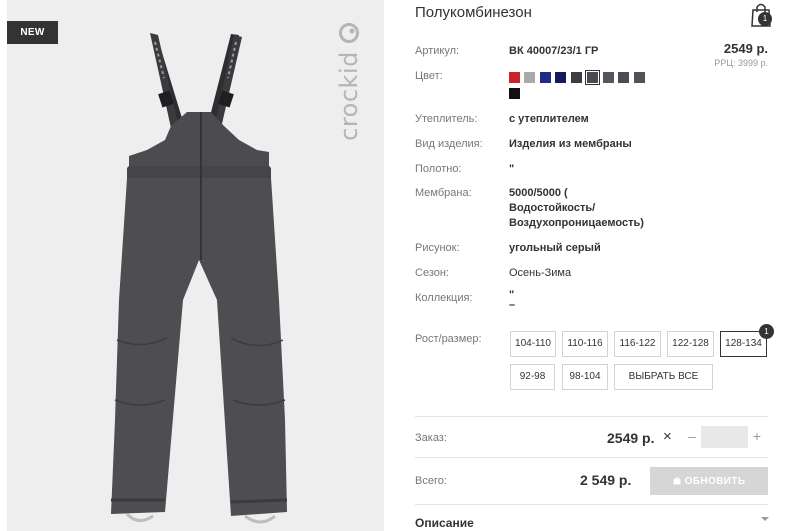  Describe the element at coordinates (692, 436) in the screenshot. I see `quantity-decrease-button: –` at that location.